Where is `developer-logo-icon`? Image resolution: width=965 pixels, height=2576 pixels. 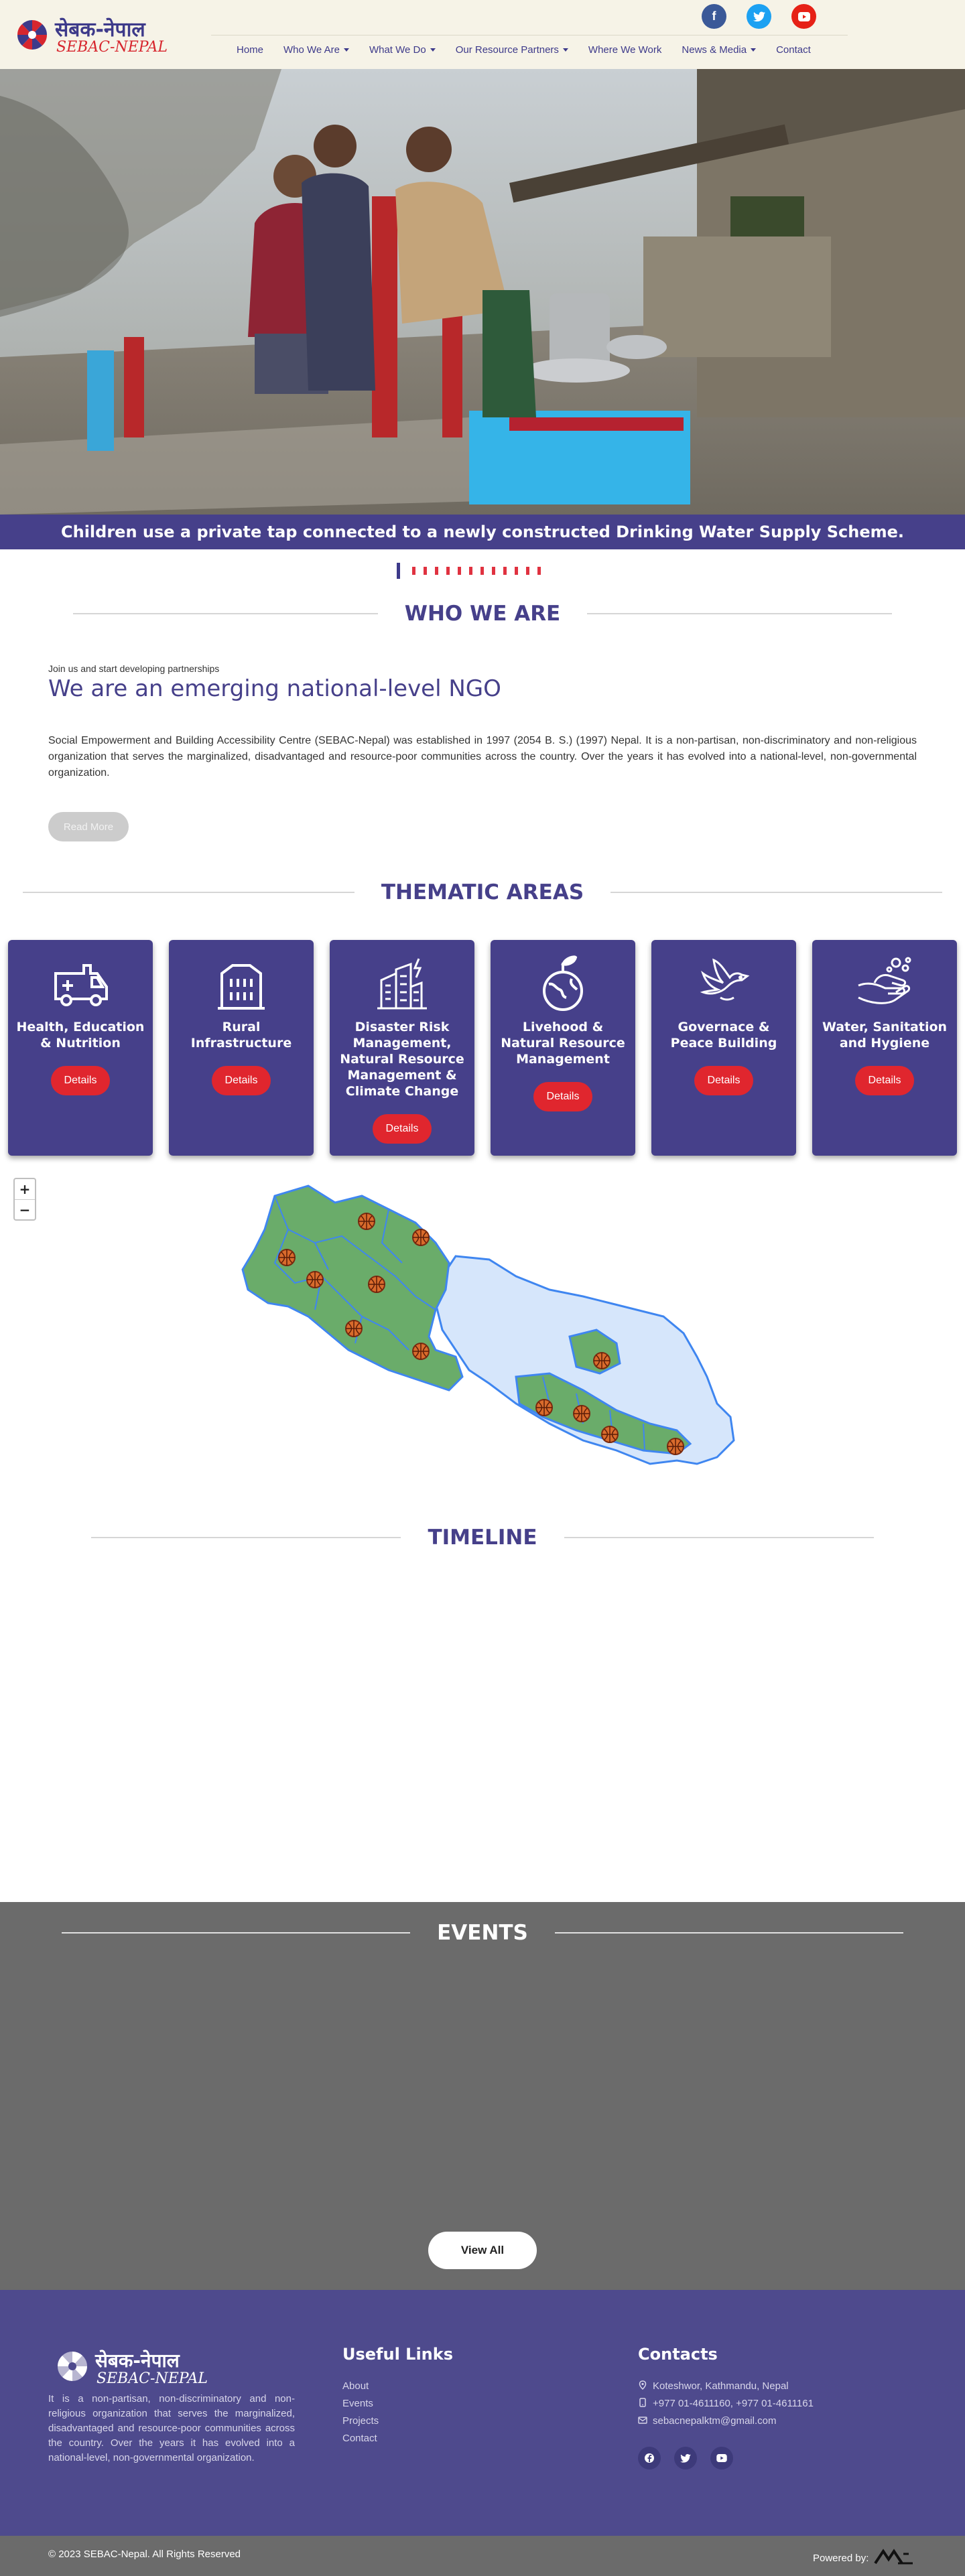
developer-logo-icon is located at coordinates (894, 2558).